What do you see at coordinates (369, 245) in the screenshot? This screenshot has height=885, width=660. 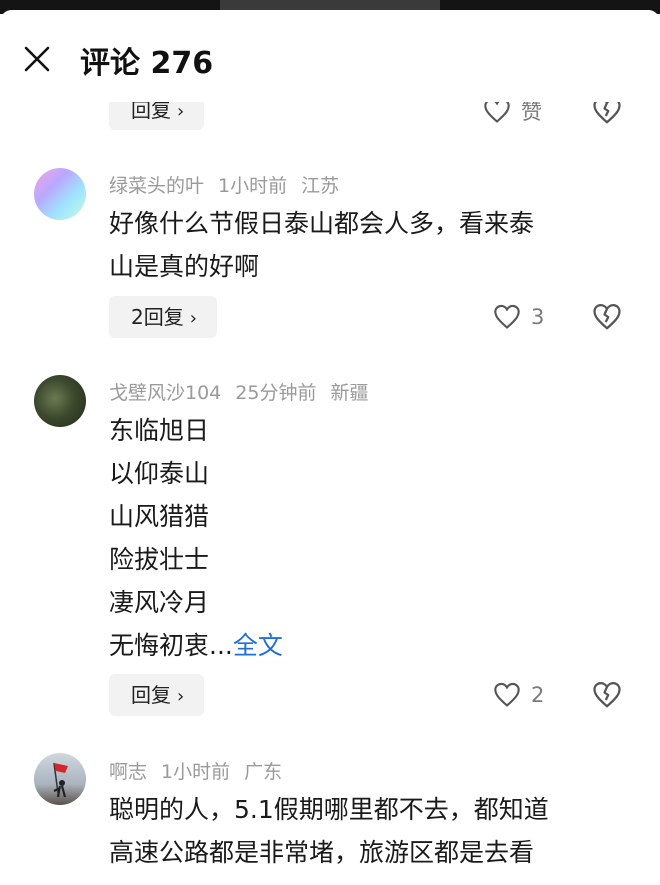 I see `comment-text: 好像什么节假日泰山都会人多，看来泰 山是真的好啊` at bounding box center [369, 245].